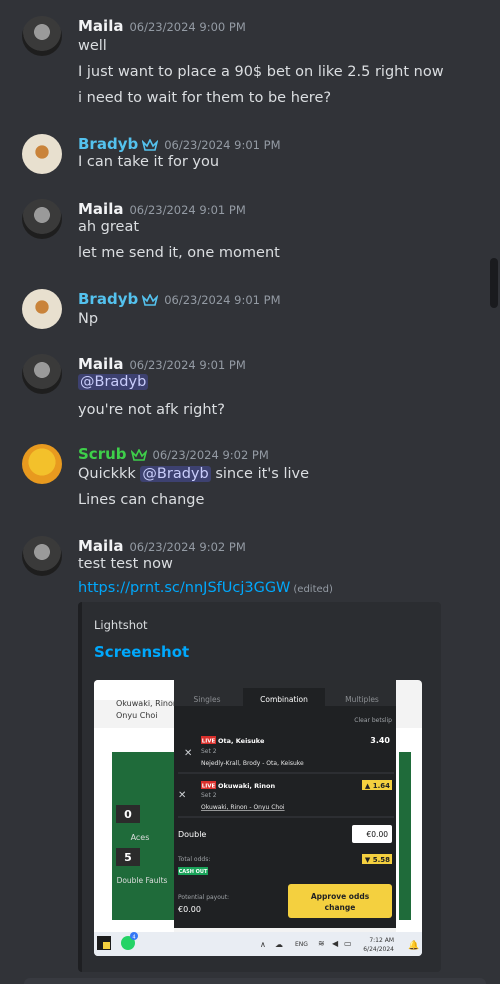 Image resolution: width=500 pixels, height=984 pixels. Describe the element at coordinates (263, 944) in the screenshot. I see `chevron-up-icon: ∧` at that location.